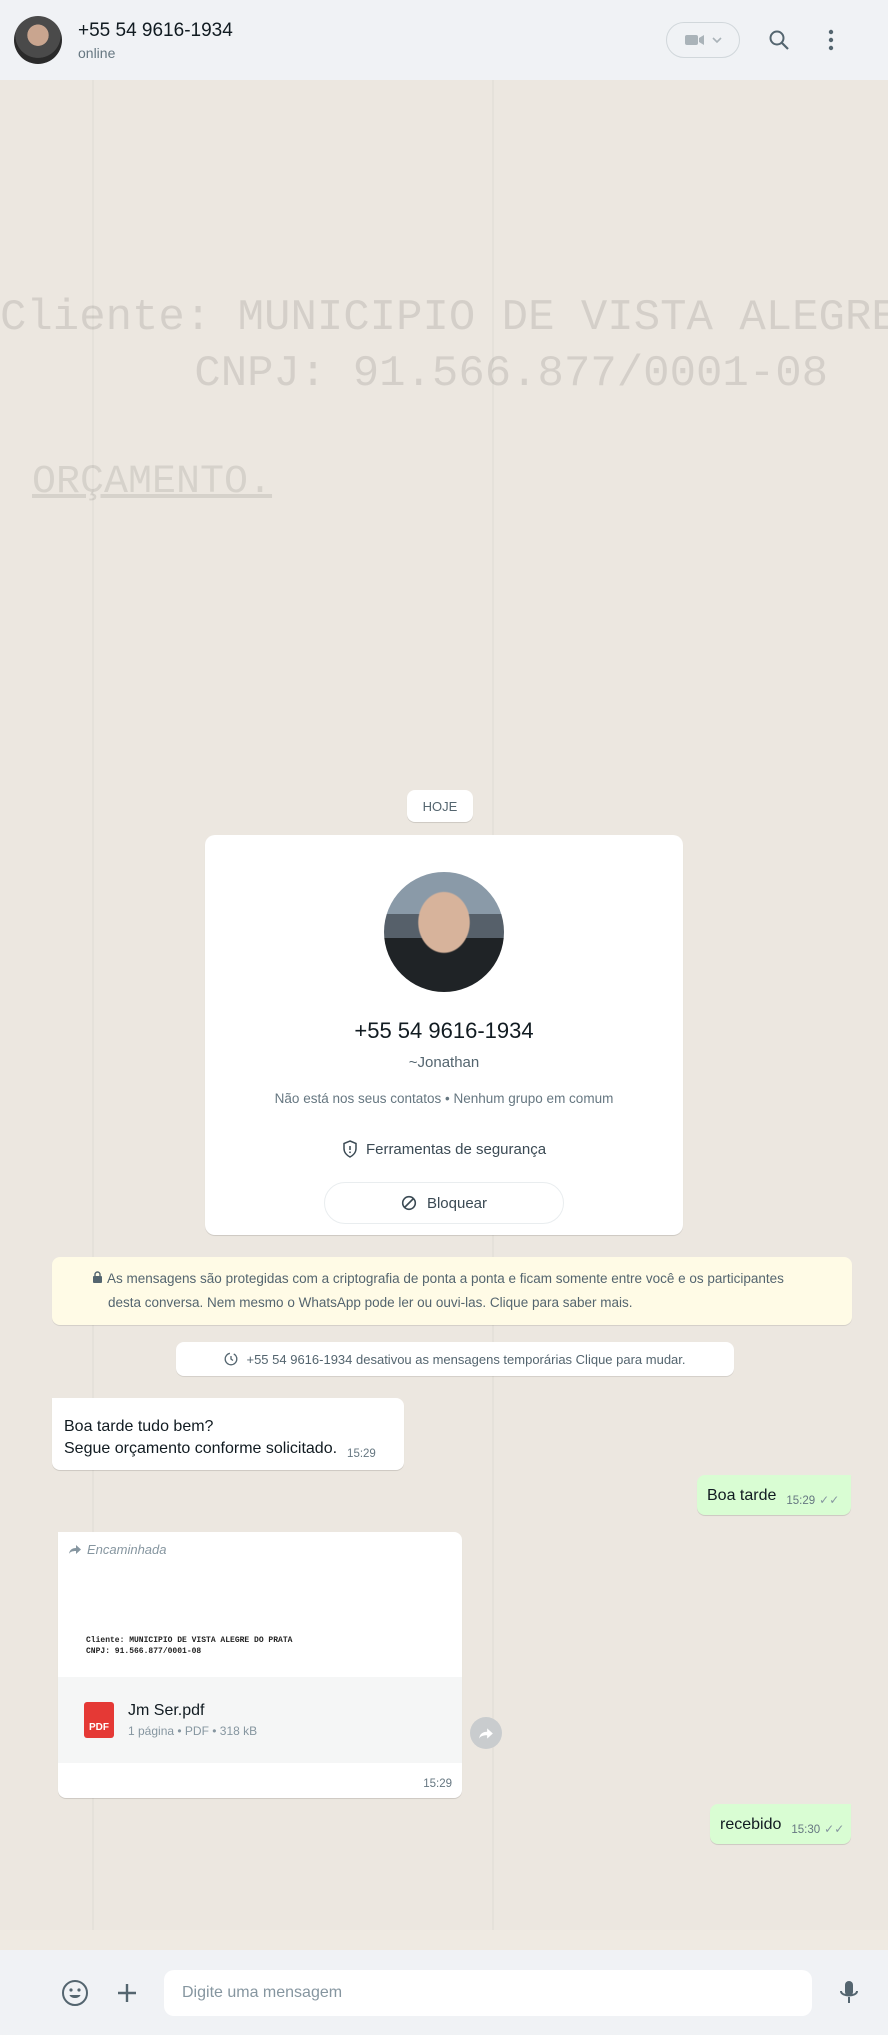  Describe the element at coordinates (193, 1731) in the screenshot. I see `file-meta: 1 página • PDF • 318 kB` at that location.